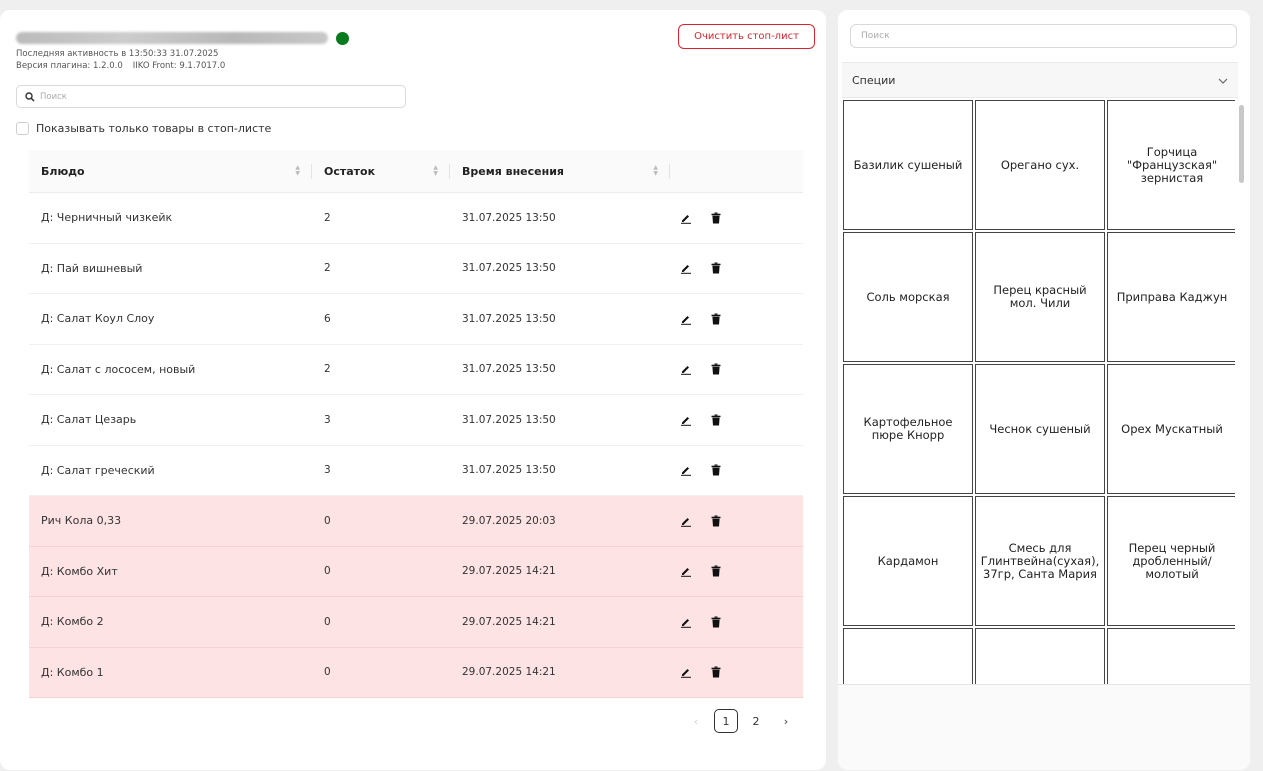 The image size is (1263, 771). Describe the element at coordinates (416, 571) in the screenshot. I see `table-row: Д: Комбо Хит 0 29.07.2025 14:21` at that location.